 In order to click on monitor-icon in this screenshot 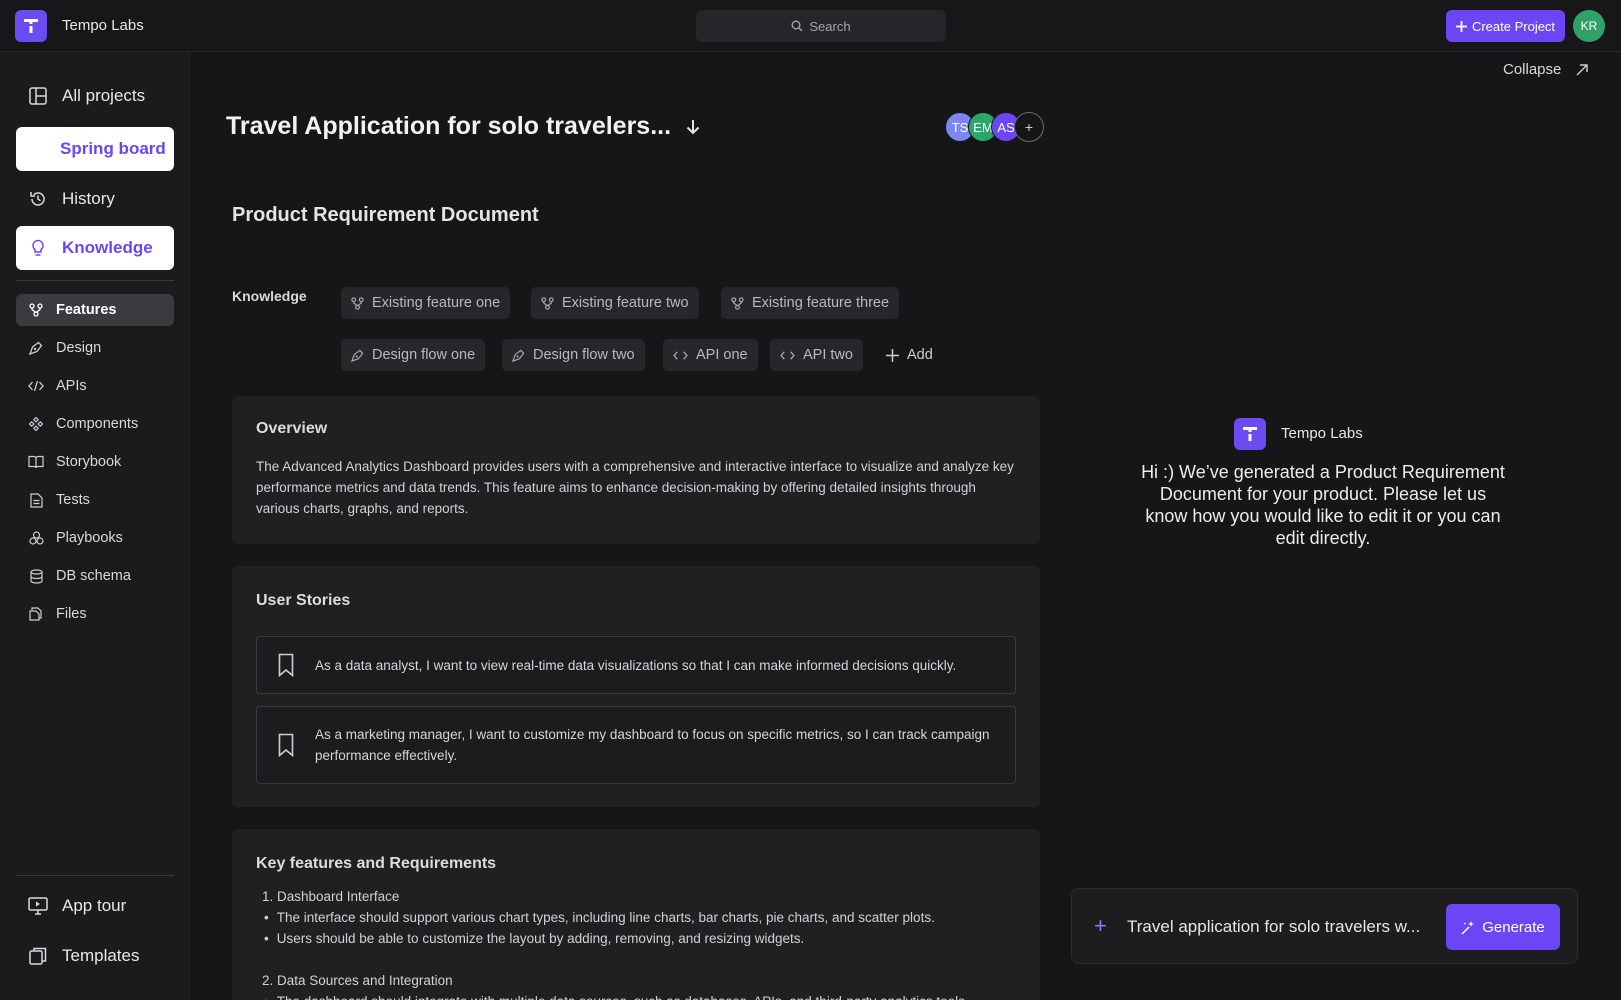, I will do `click(38, 906)`.